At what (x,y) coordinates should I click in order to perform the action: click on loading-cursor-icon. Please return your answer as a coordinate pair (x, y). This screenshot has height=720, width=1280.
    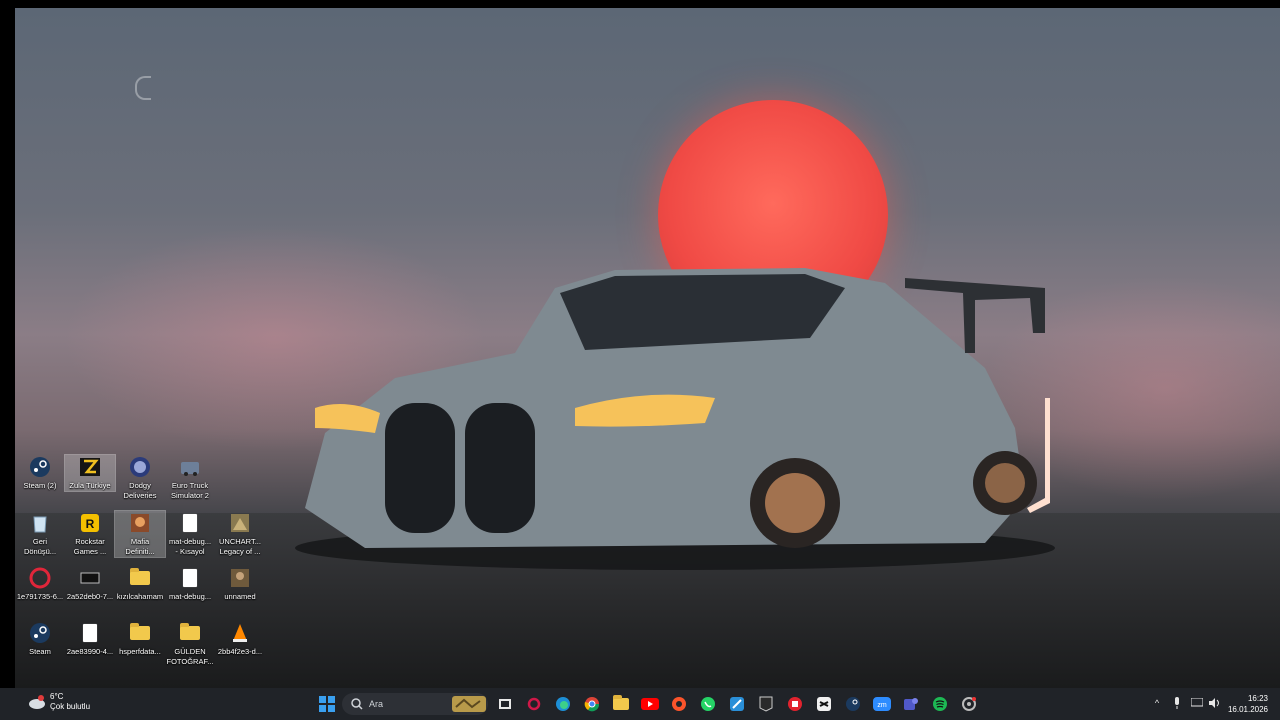
    Looking at the image, I should click on (143, 88).